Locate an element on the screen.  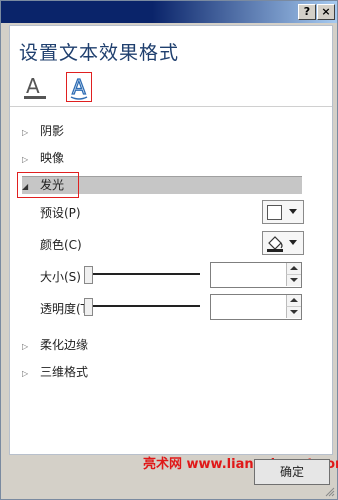
transparency-slider is located at coordinates (142, 306).